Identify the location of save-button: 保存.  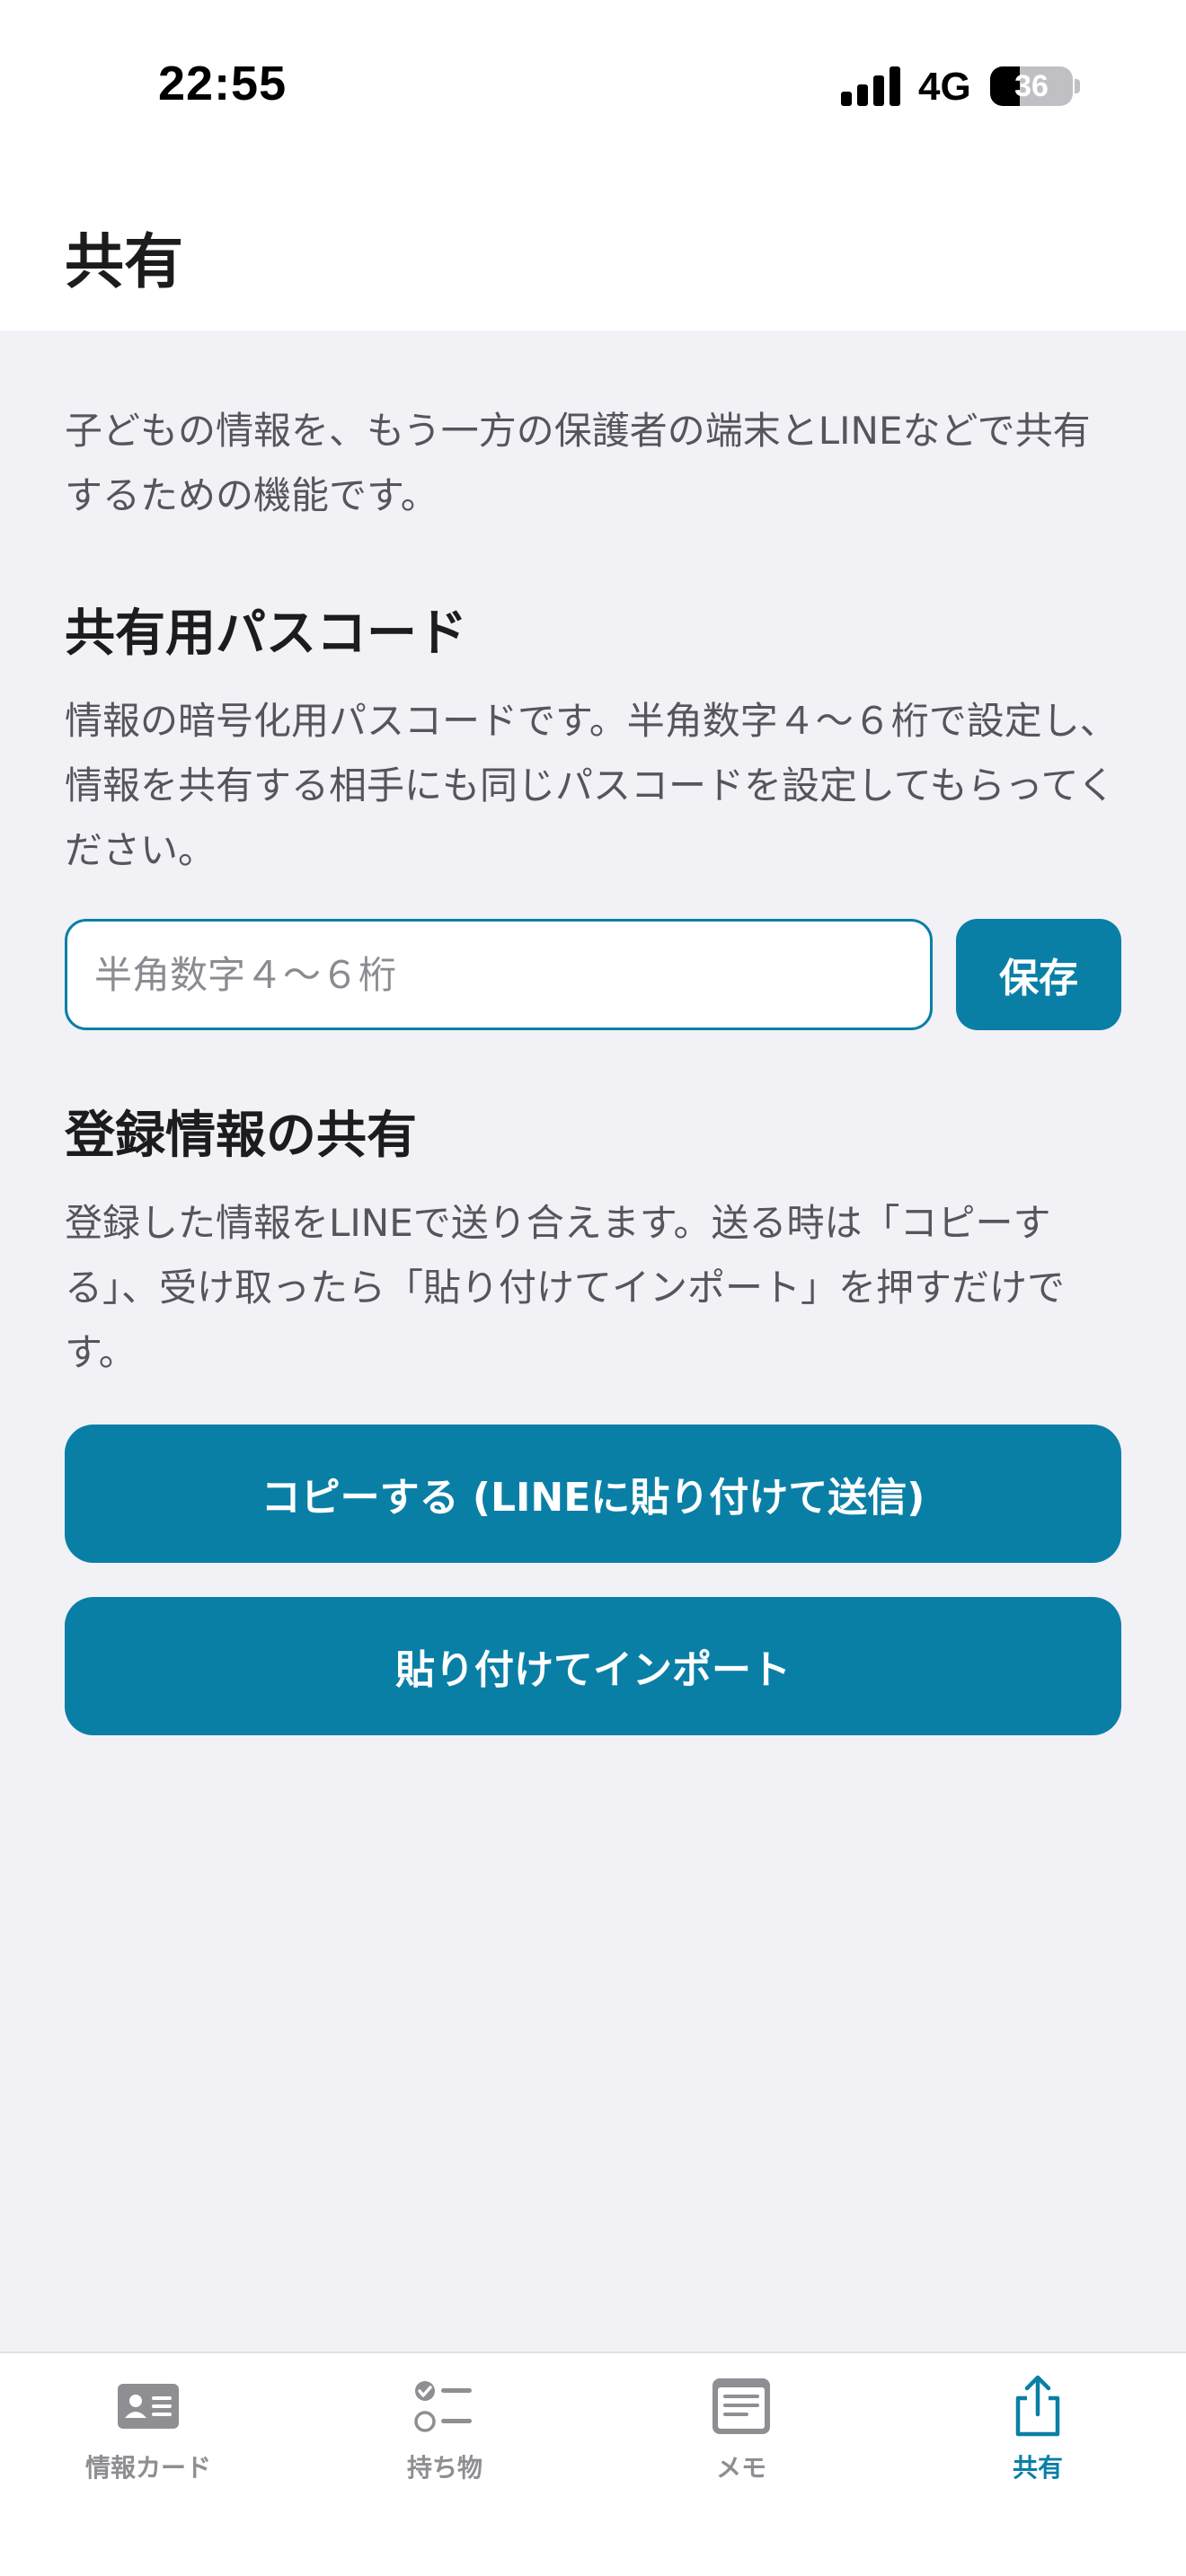
(1038, 974).